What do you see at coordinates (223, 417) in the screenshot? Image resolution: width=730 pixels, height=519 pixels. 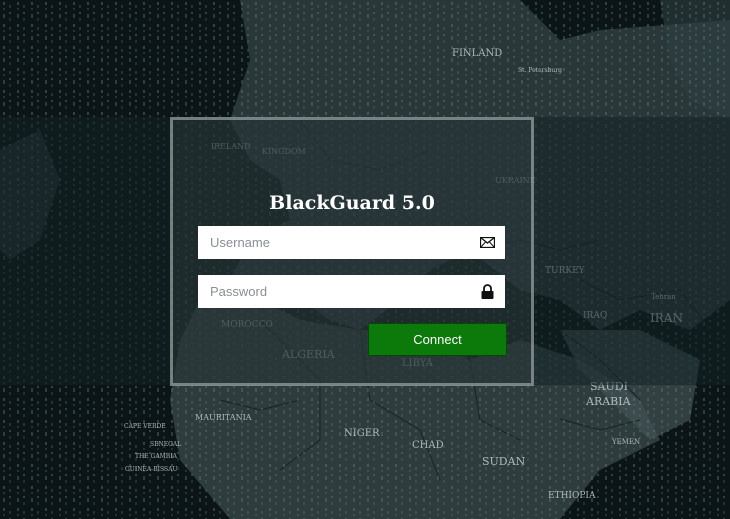 I see `map-label: MAURITANIA` at bounding box center [223, 417].